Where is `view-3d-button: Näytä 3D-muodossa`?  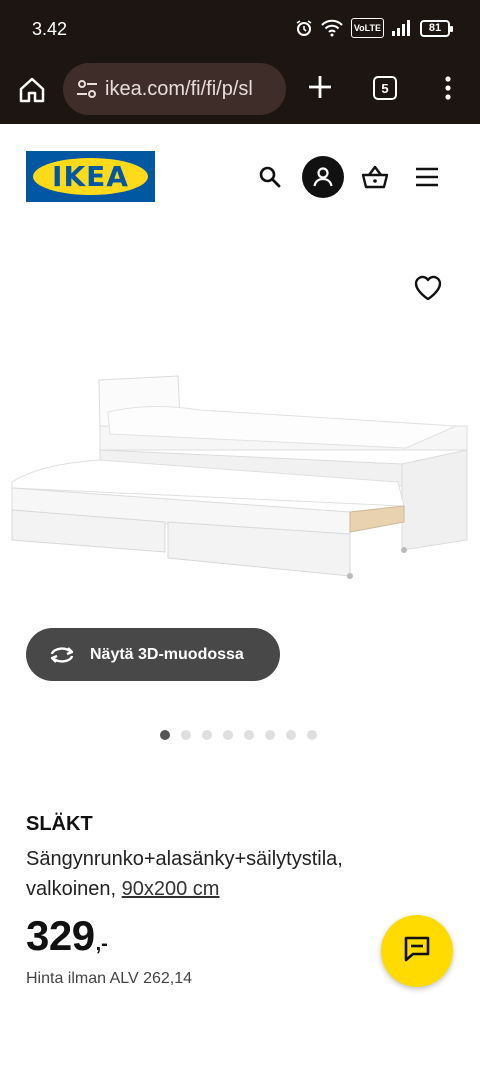
view-3d-button: Näytä 3D-muodossa is located at coordinates (153, 654).